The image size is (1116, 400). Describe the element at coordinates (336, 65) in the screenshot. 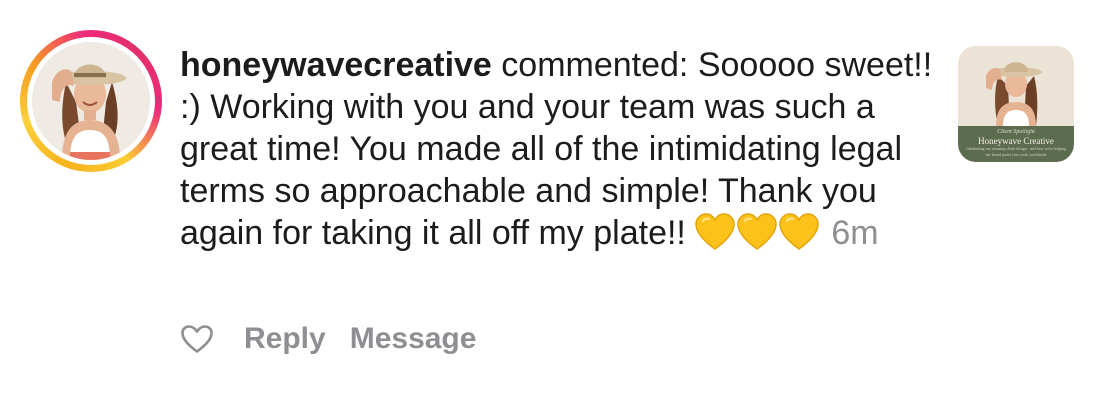

I see `username: honeywavecreative` at that location.